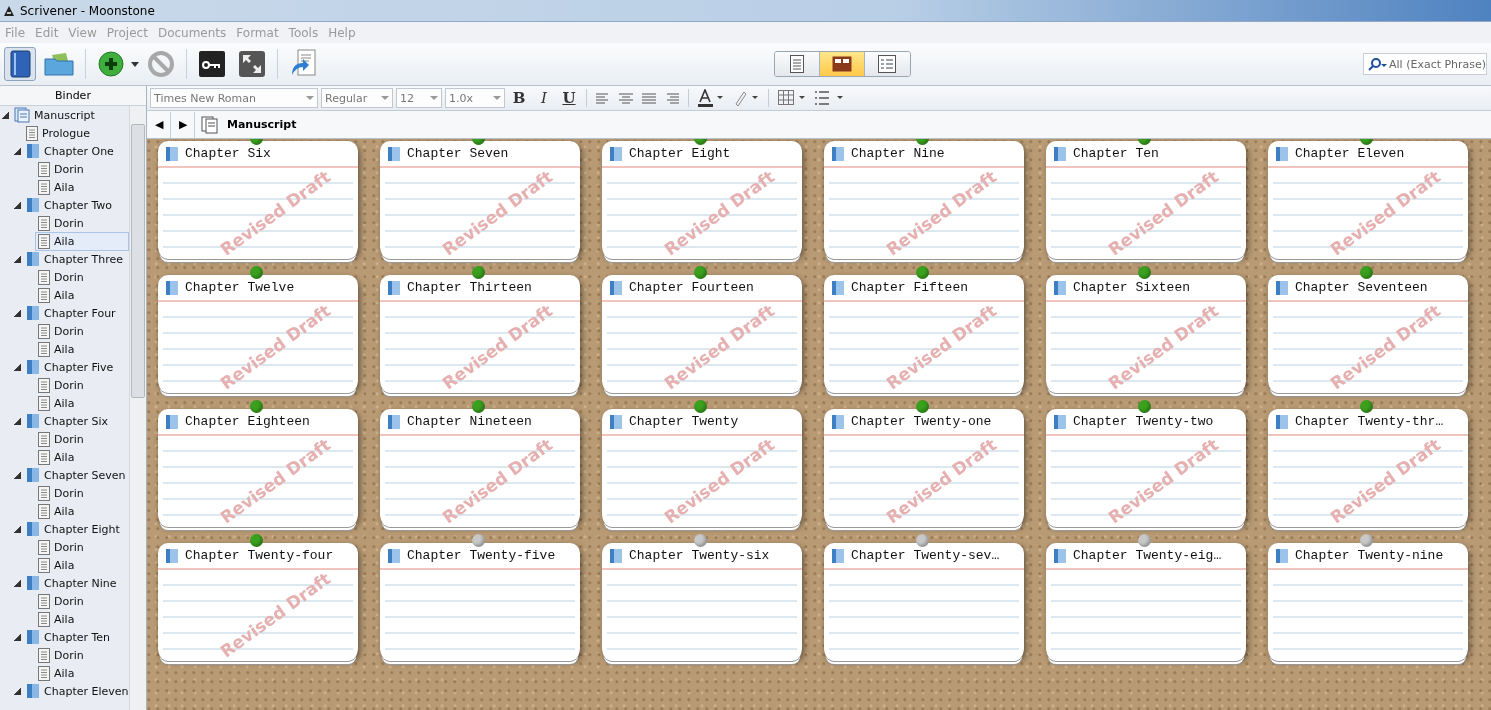 The width and height of the screenshot is (1491, 710). Describe the element at coordinates (544, 98) in the screenshot. I see `italic-button: I` at that location.